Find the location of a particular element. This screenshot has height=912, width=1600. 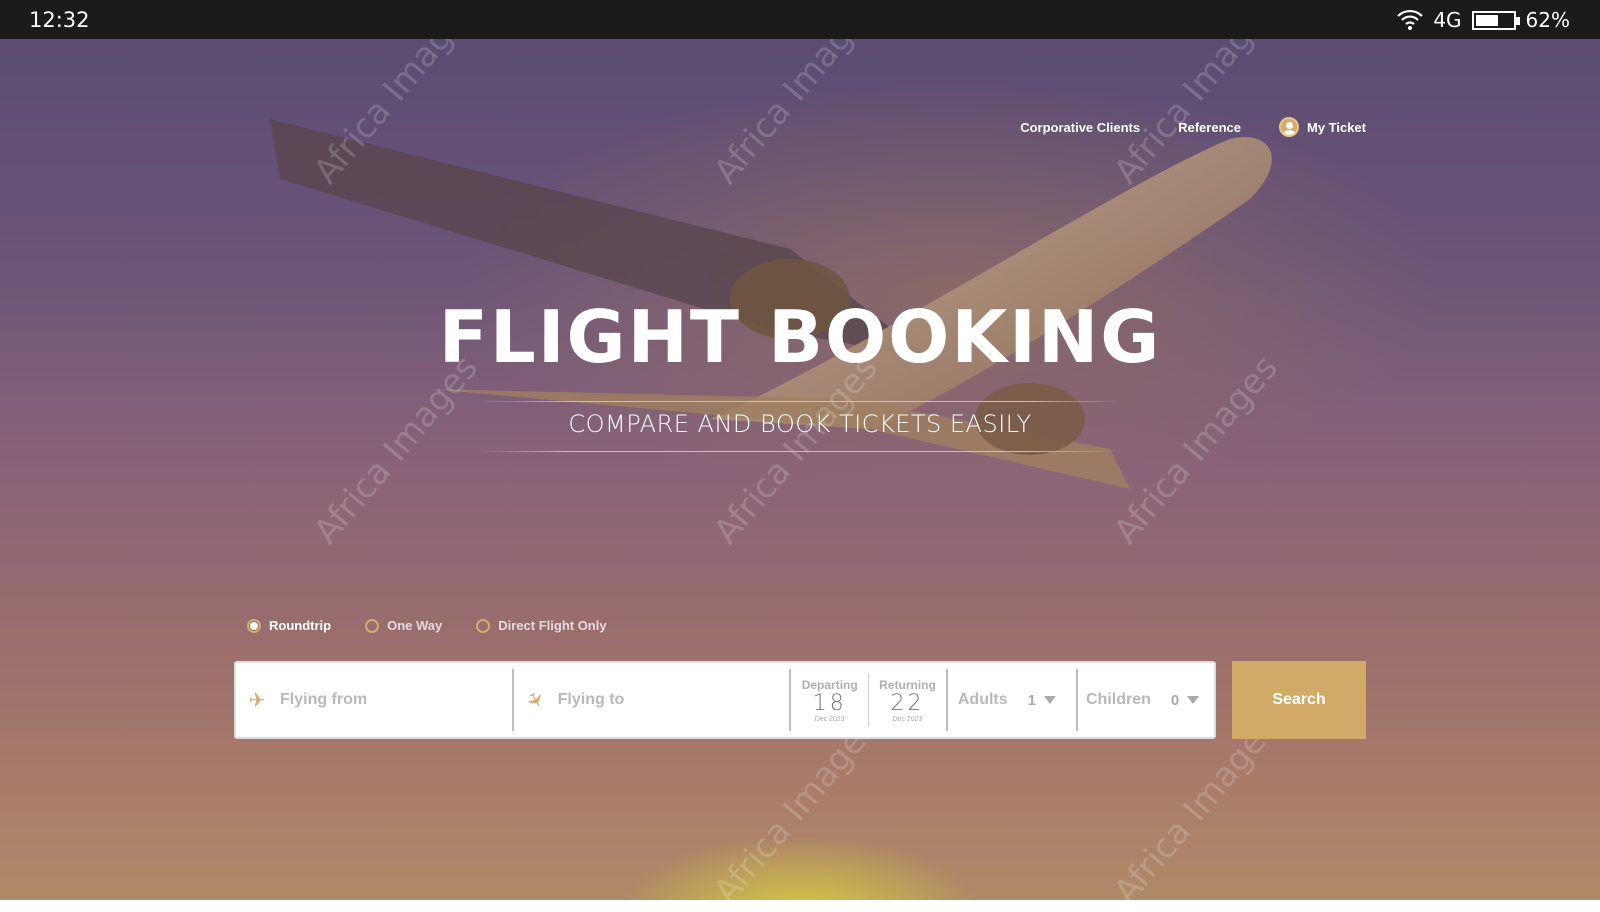

nav-label: Corporative Clients is located at coordinates (1080, 127).